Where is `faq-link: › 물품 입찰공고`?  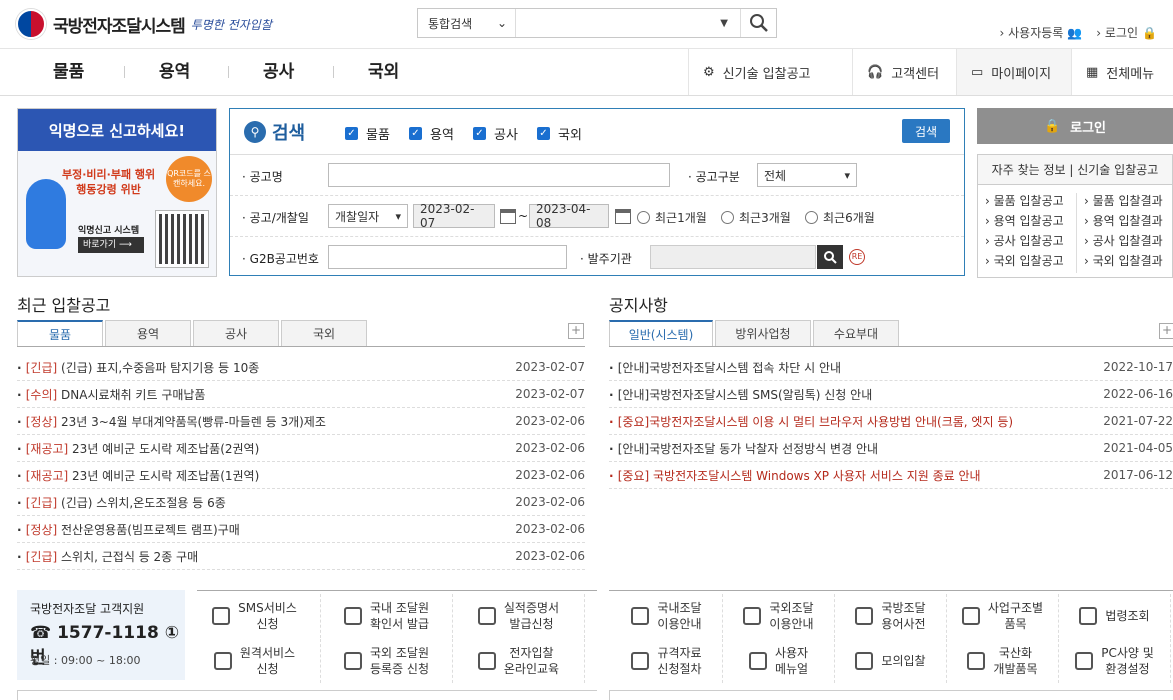
faq-link: › 물품 입찰공고 is located at coordinates (1024, 201).